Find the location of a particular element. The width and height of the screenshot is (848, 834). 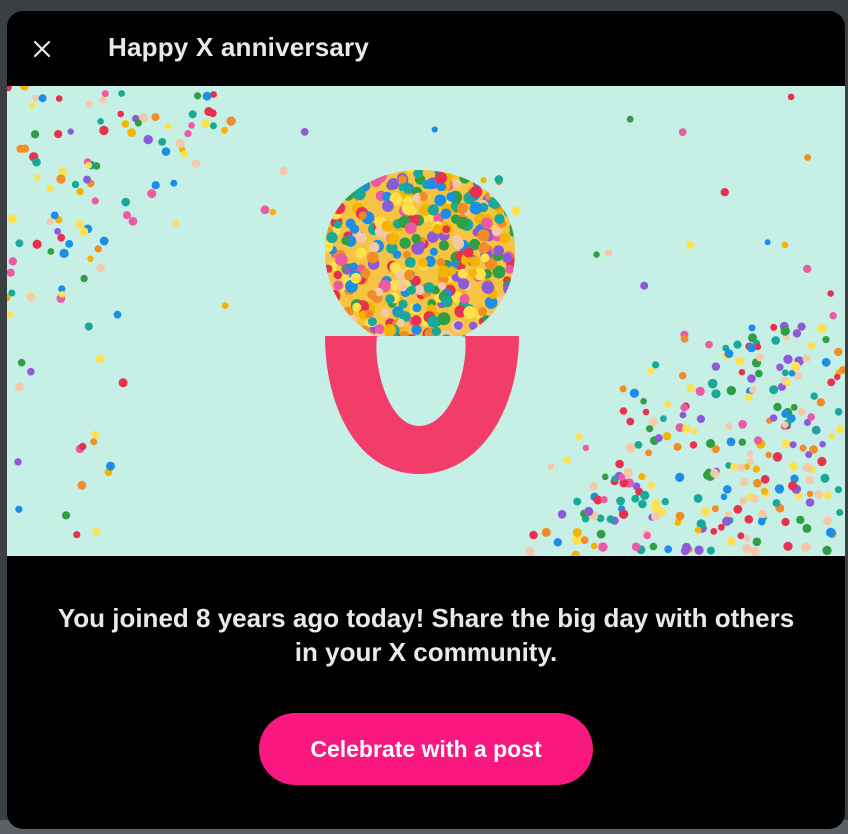

dialog-header: Happy X anniversary is located at coordinates (426, 48).